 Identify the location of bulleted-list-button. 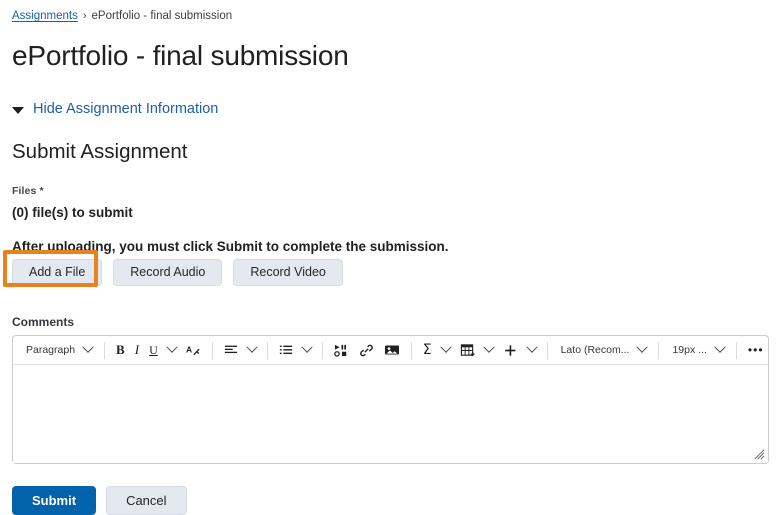
(286, 350).